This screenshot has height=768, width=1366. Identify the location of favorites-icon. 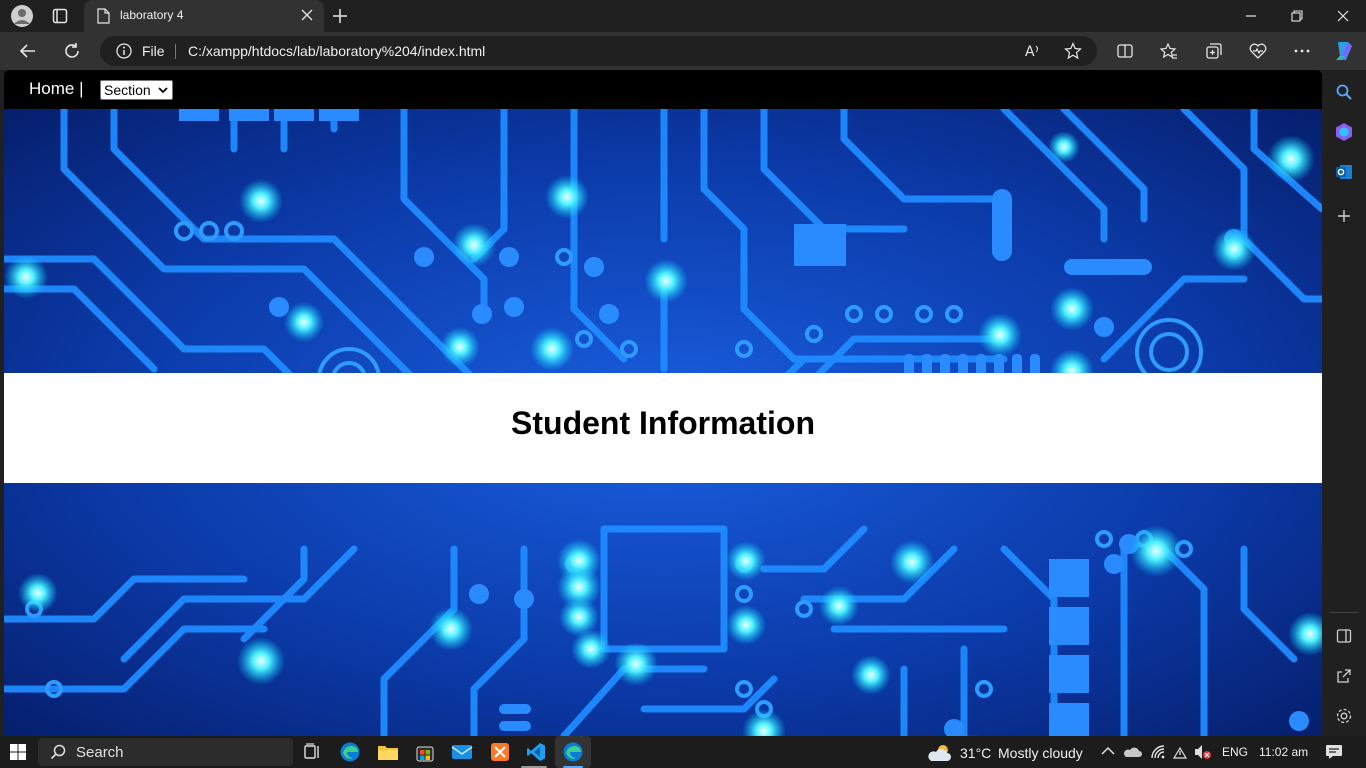
(1169, 51).